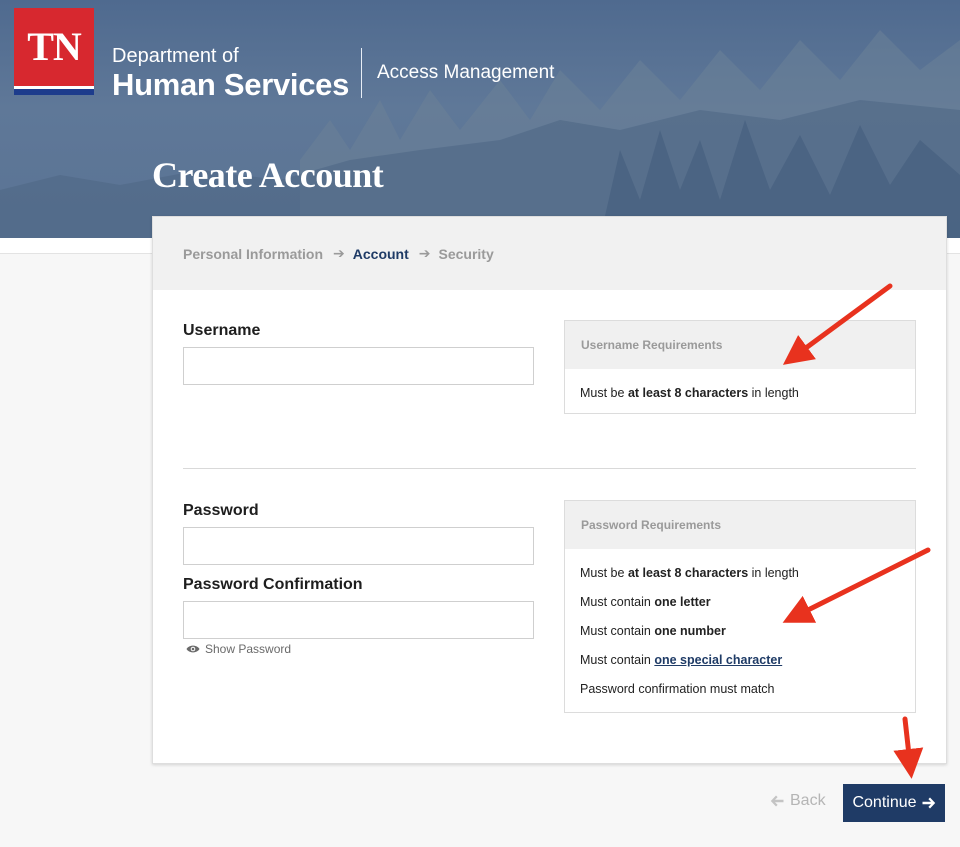  I want to click on department-line2: Human Services, so click(231, 84).